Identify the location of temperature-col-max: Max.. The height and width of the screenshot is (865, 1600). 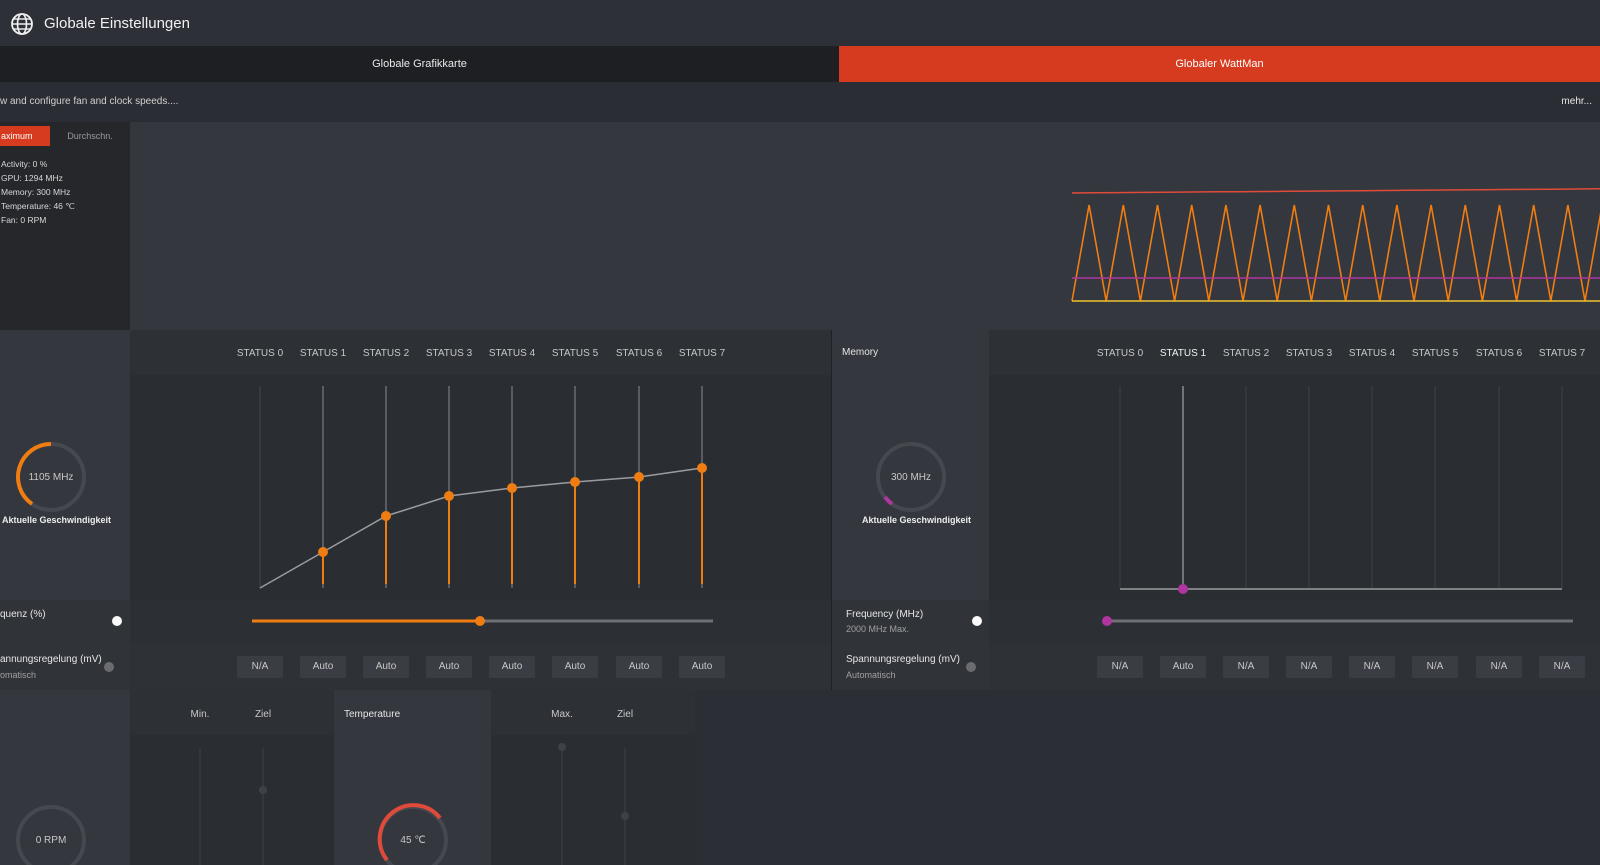
(562, 714).